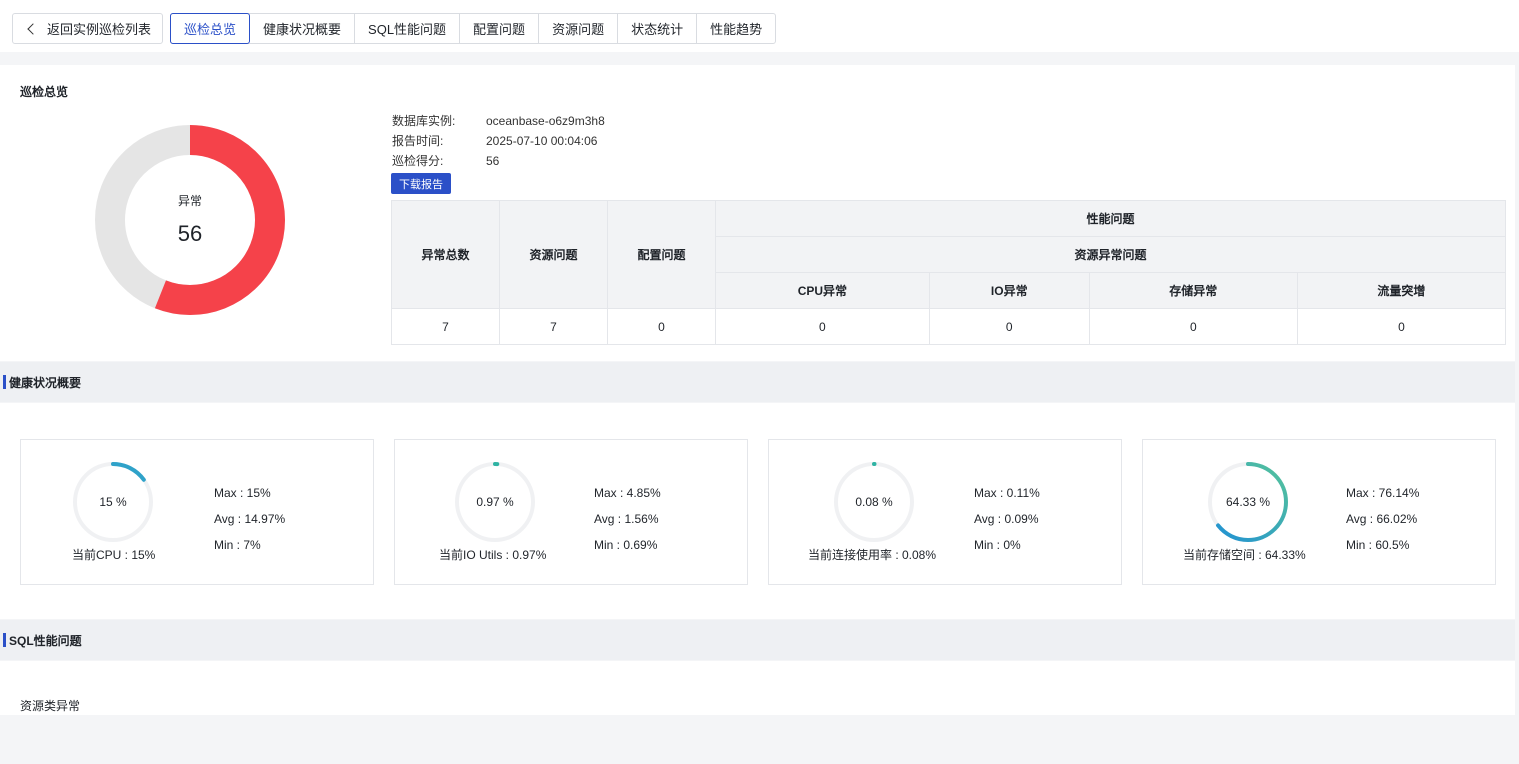  What do you see at coordinates (874, 502) in the screenshot?
I see `metric-percent: 0.08 %` at bounding box center [874, 502].